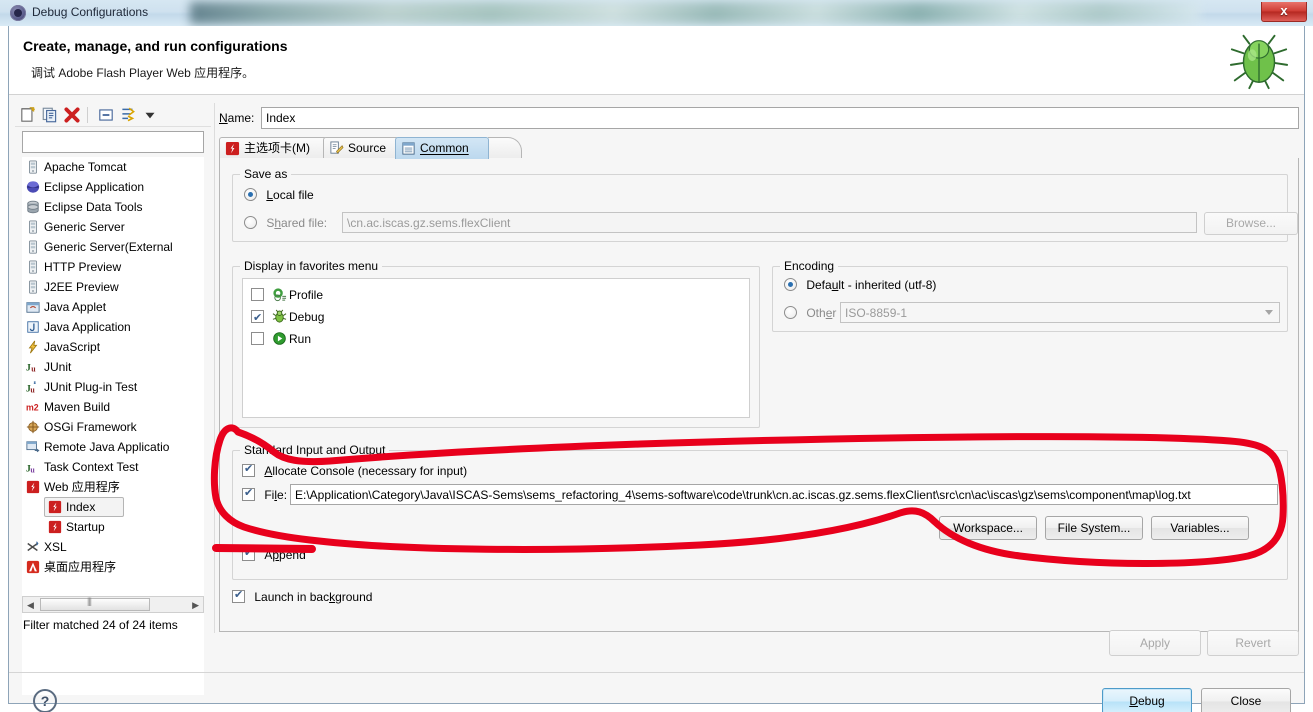 This screenshot has width=1313, height=712. I want to click on tree-horizontal-scrollbar: ◀ ▶, so click(113, 604).